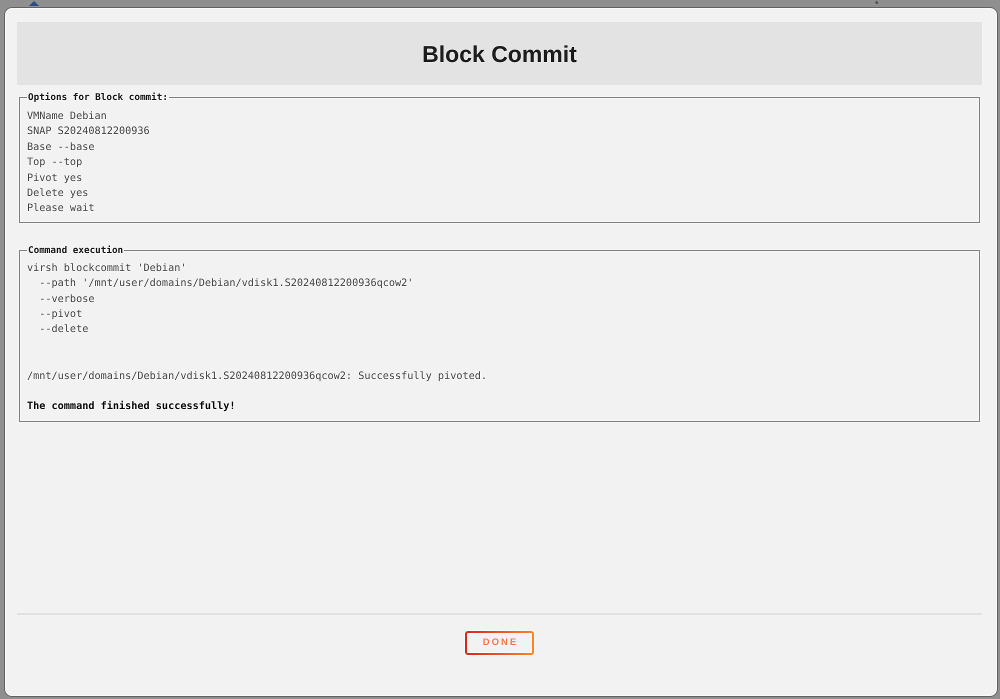 Image resolution: width=1000 pixels, height=699 pixels. What do you see at coordinates (54, 179) in the screenshot?
I see `option-line: Pivot yes` at bounding box center [54, 179].